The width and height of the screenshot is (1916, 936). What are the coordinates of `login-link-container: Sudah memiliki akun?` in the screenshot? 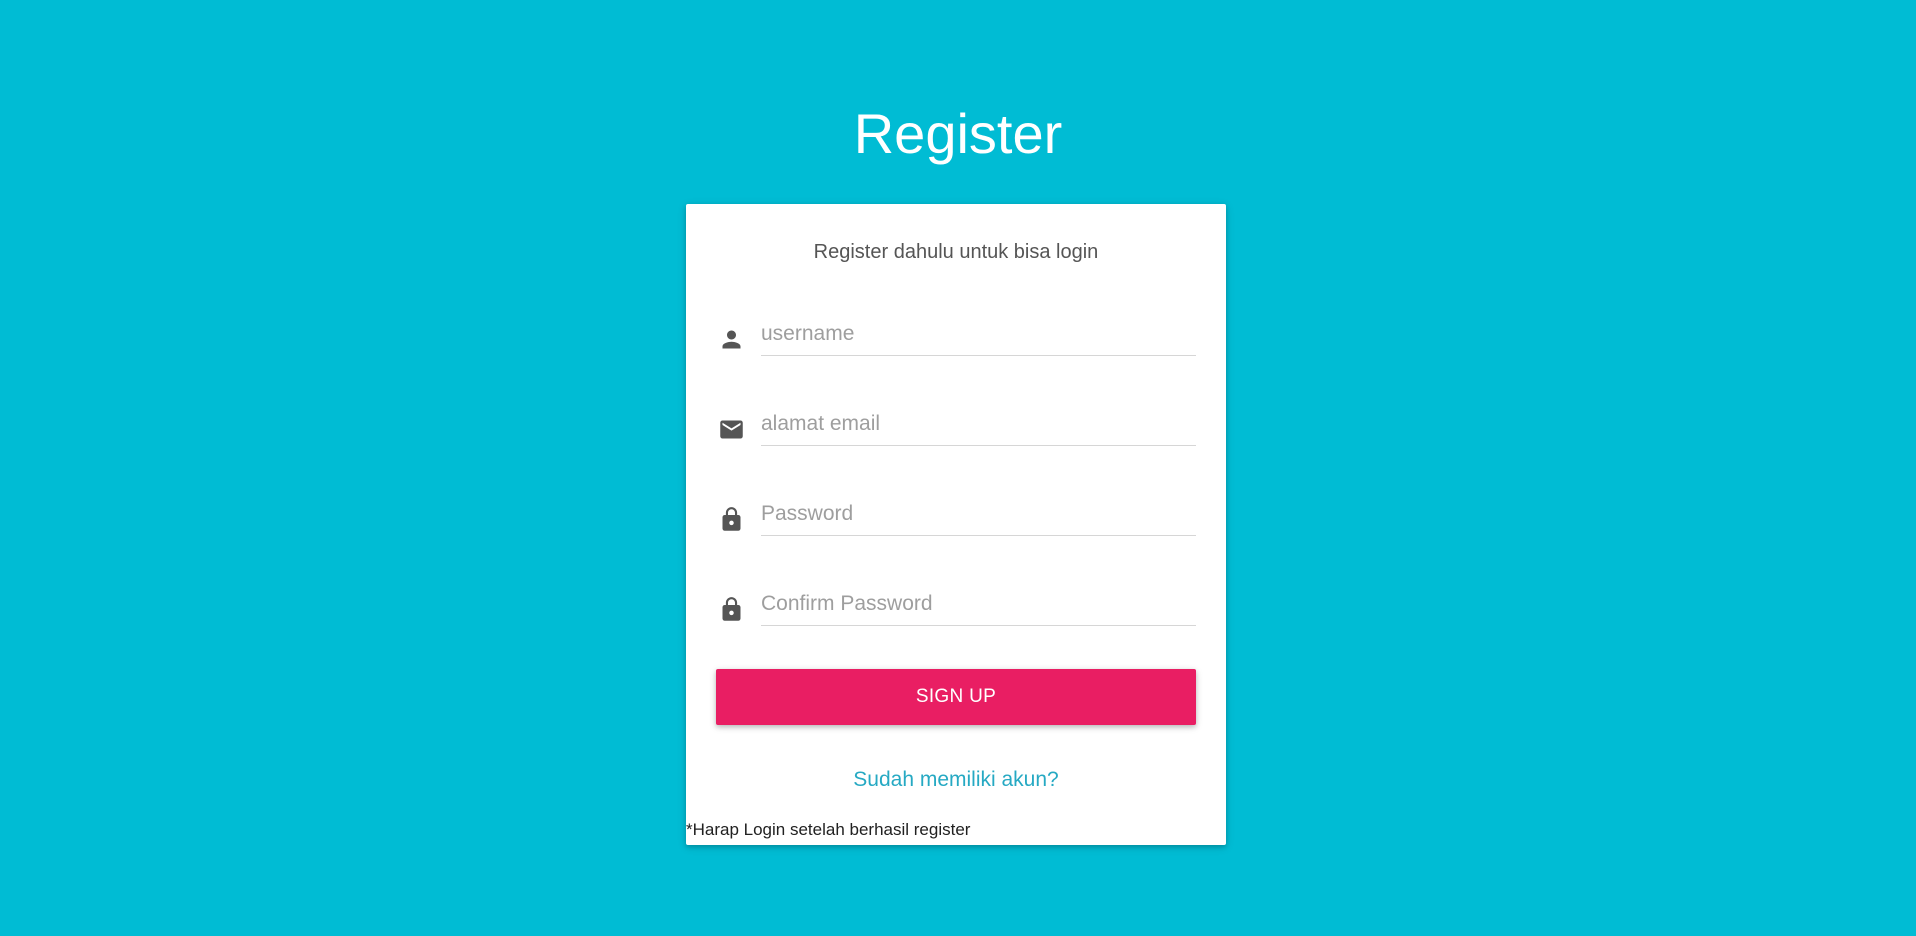 It's located at (956, 780).